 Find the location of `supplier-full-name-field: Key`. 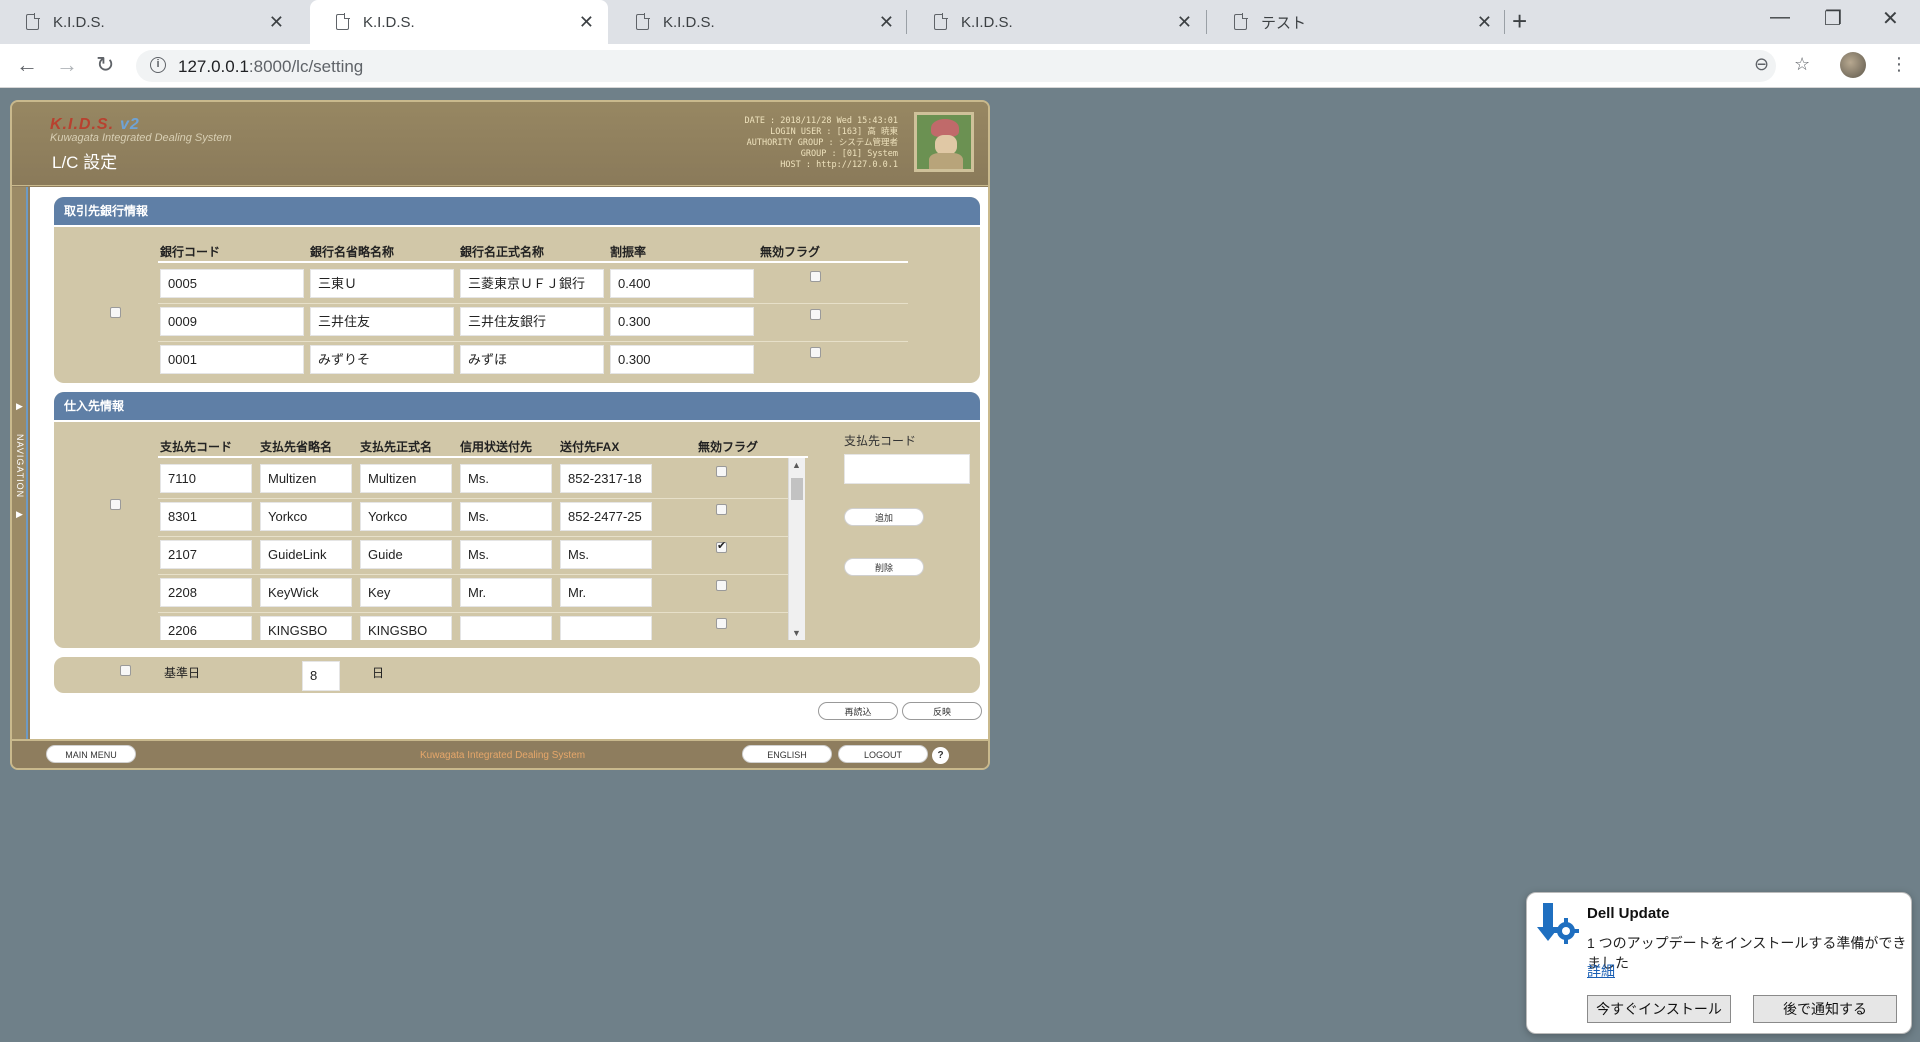

supplier-full-name-field: Key is located at coordinates (406, 592).